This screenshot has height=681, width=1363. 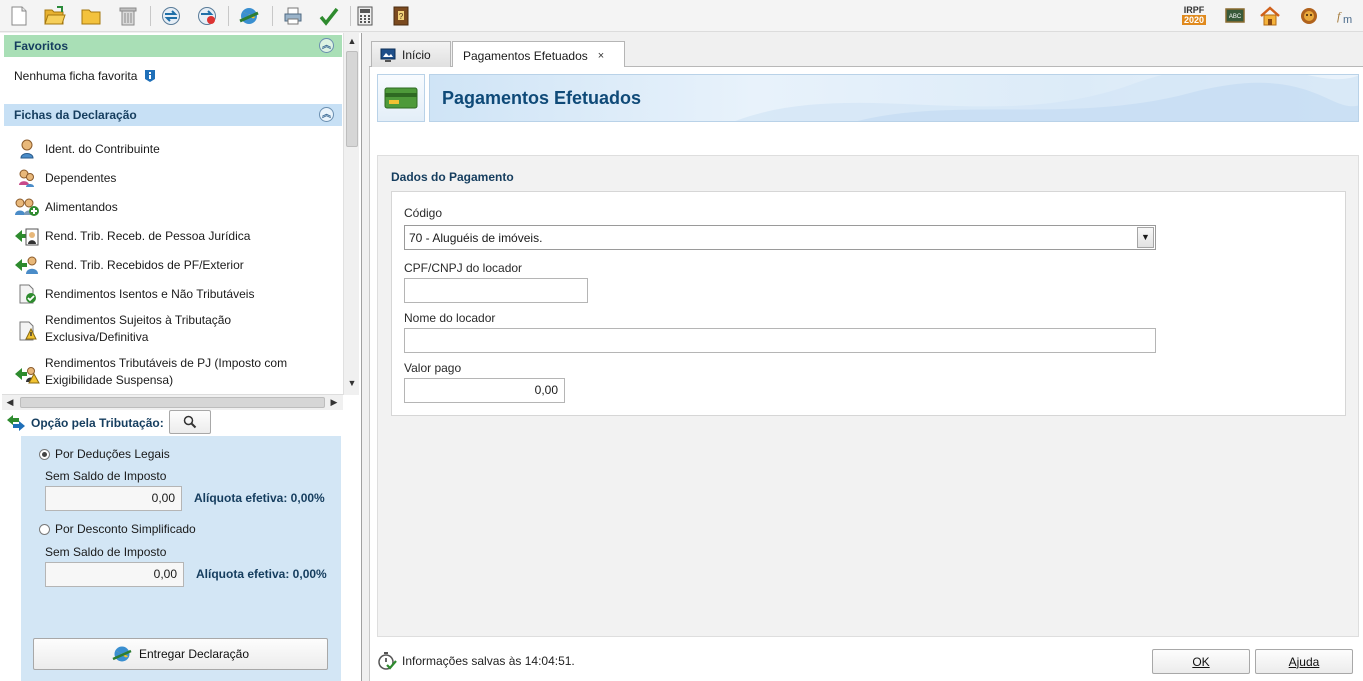 I want to click on document-warning-icon, so click(x=27, y=331).